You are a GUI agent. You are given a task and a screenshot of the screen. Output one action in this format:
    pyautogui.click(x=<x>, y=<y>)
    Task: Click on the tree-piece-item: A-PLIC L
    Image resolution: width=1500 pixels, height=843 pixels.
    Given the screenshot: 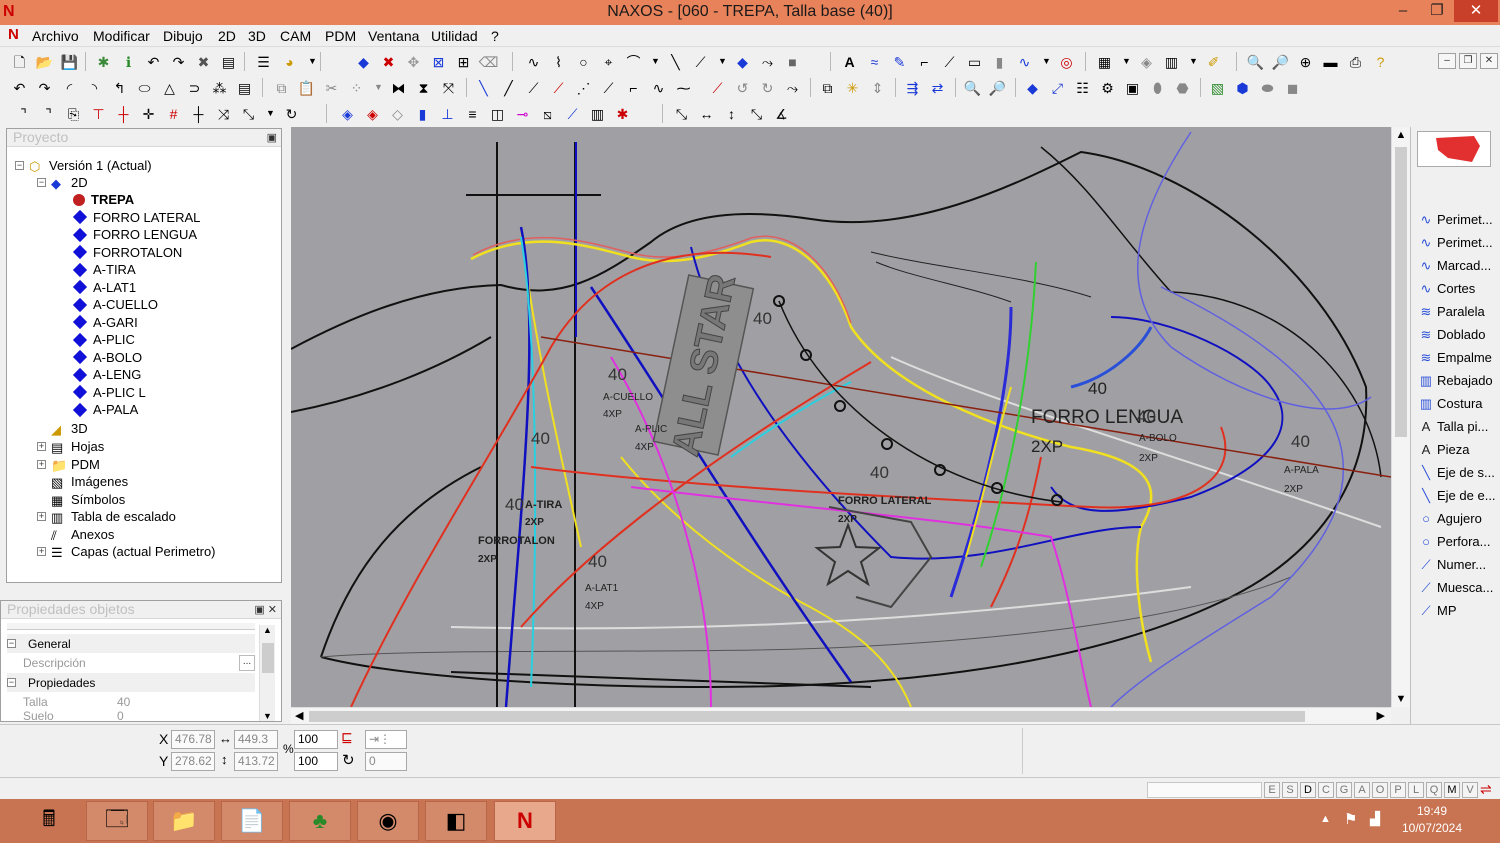 What is the action you would take?
    pyautogui.click(x=109, y=392)
    